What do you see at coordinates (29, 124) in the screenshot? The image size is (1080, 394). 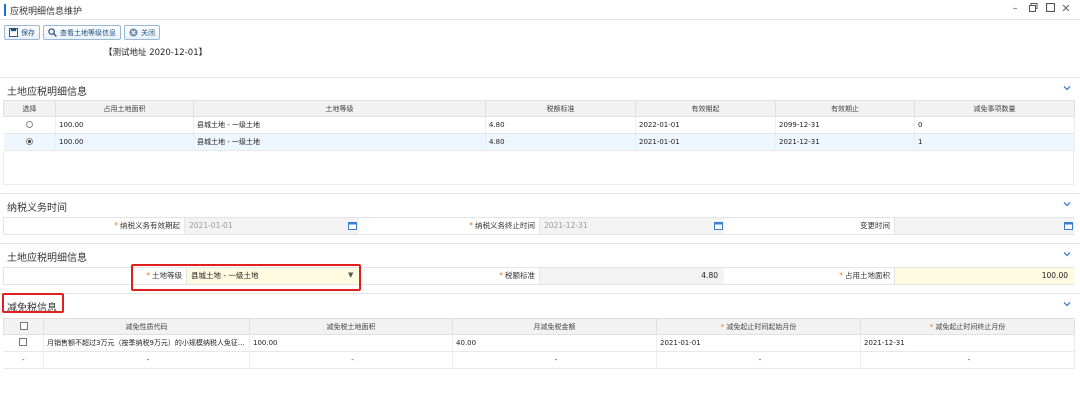 I see `row-radio` at bounding box center [29, 124].